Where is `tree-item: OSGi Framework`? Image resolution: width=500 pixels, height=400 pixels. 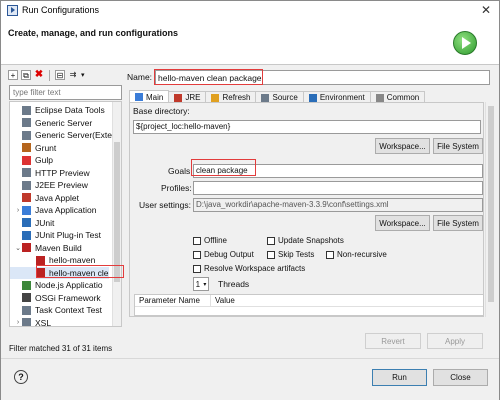 tree-item: OSGi Framework is located at coordinates (55, 298).